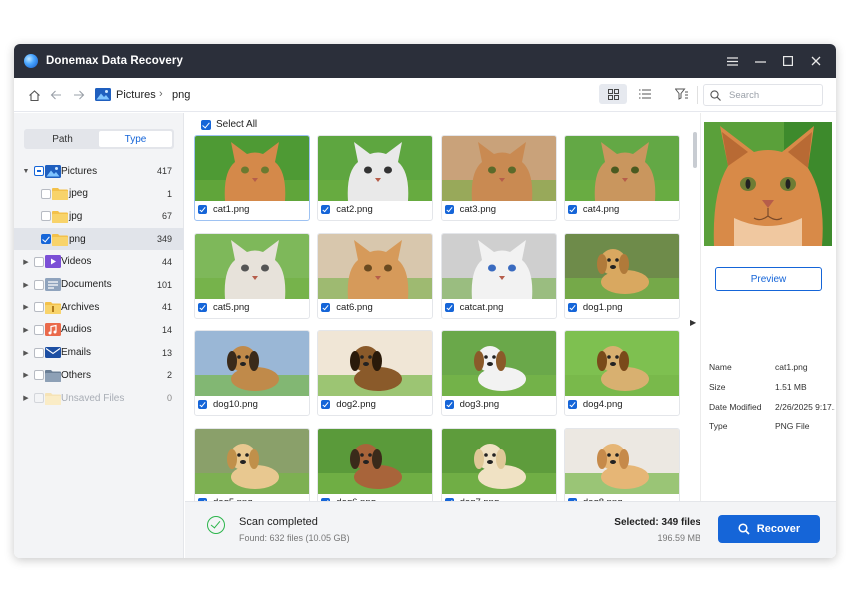 This screenshot has width=850, height=604. I want to click on tree-item-videos: ▶ Videos 44, so click(99, 262).